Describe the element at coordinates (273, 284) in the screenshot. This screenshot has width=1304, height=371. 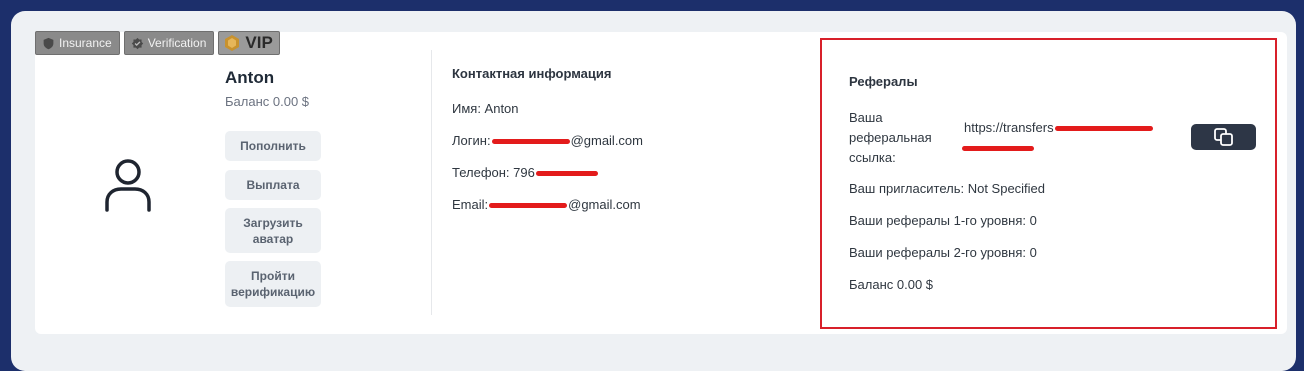
I see `verify-button: Пройти верификацию` at that location.